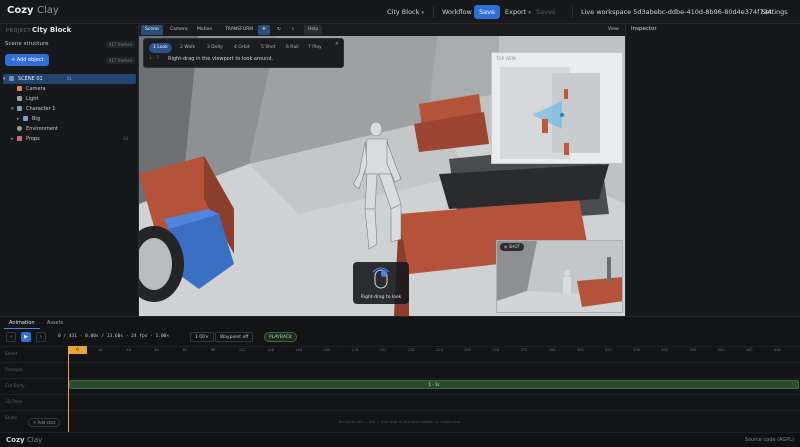  Describe the element at coordinates (69, 89) in the screenshot. I see `tree-item-camera: Camera` at that location.